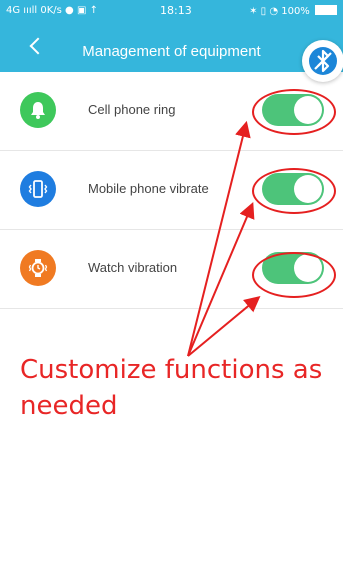 Image resolution: width=343 pixels, height=587 pixels. What do you see at coordinates (224, 238) in the screenshot?
I see `annotation-arrows` at bounding box center [224, 238].